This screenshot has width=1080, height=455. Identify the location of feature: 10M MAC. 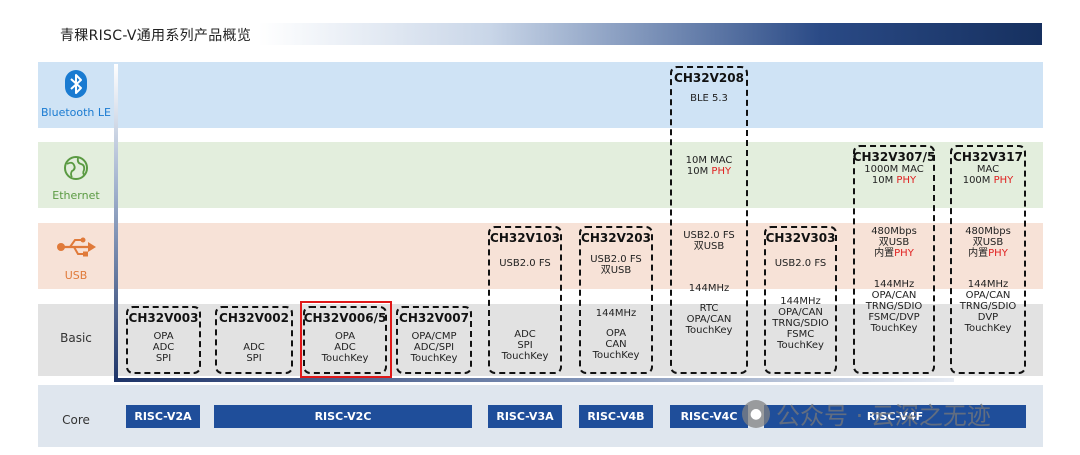
(709, 160).